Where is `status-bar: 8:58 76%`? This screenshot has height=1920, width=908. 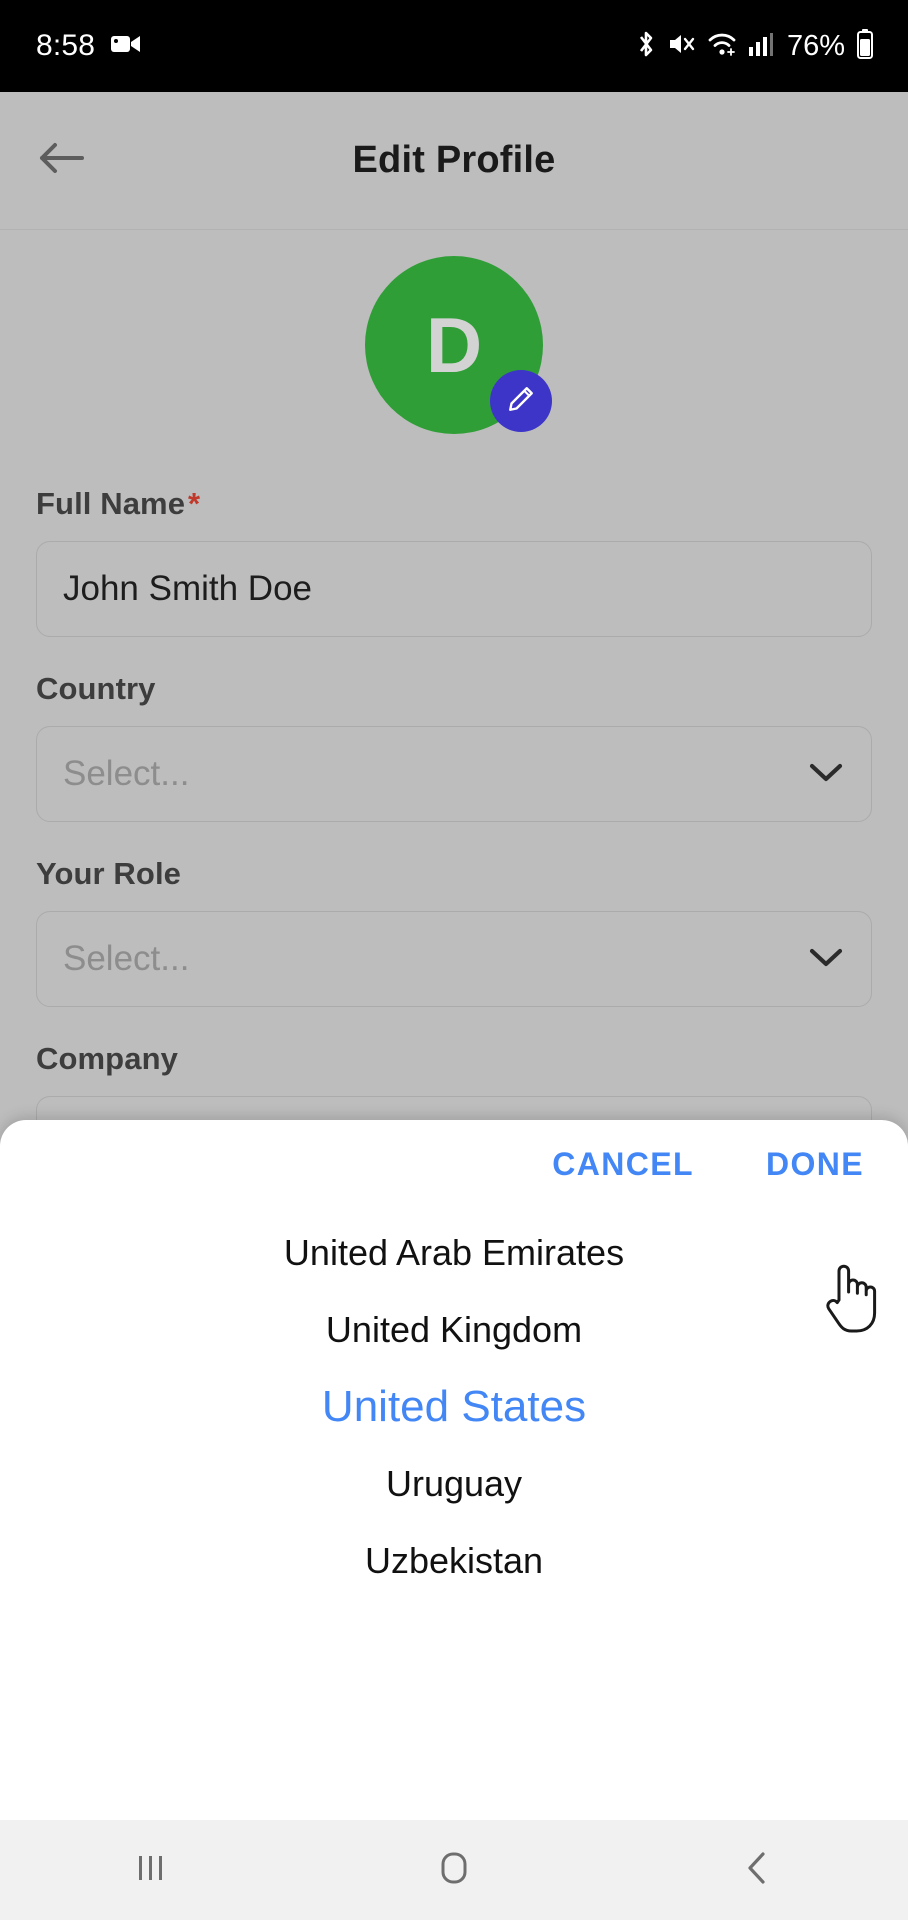
status-bar: 8:58 76% is located at coordinates (454, 46).